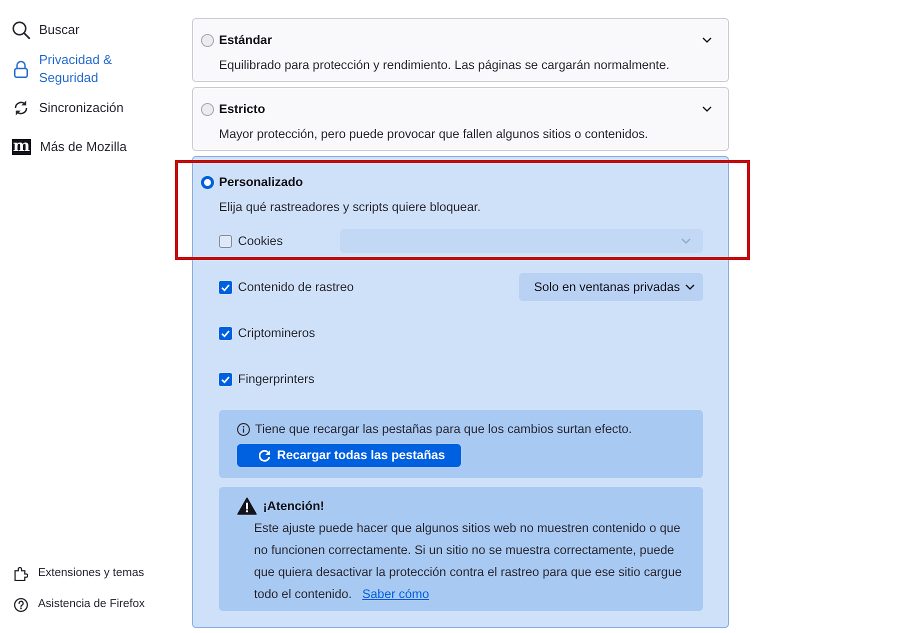 The image size is (900, 633). I want to click on checkbox-label: Criptomineros, so click(277, 333).